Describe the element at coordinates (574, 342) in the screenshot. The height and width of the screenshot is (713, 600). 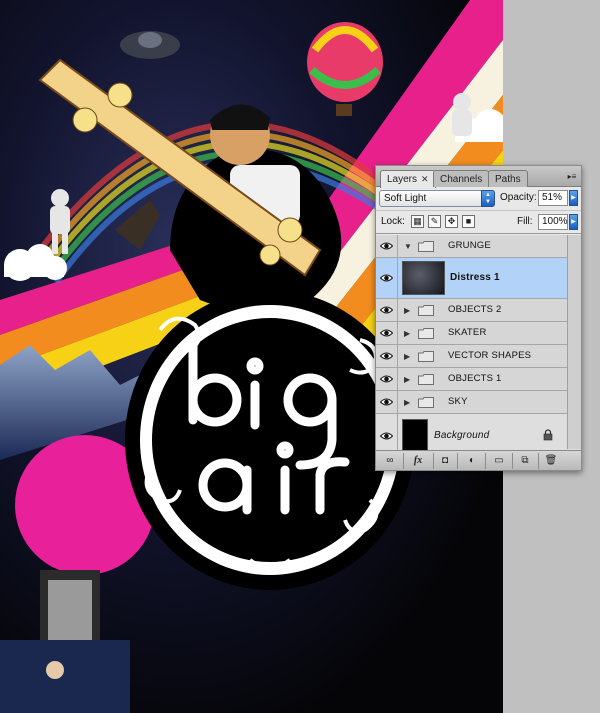
I see `layer-list-scrollbar` at that location.